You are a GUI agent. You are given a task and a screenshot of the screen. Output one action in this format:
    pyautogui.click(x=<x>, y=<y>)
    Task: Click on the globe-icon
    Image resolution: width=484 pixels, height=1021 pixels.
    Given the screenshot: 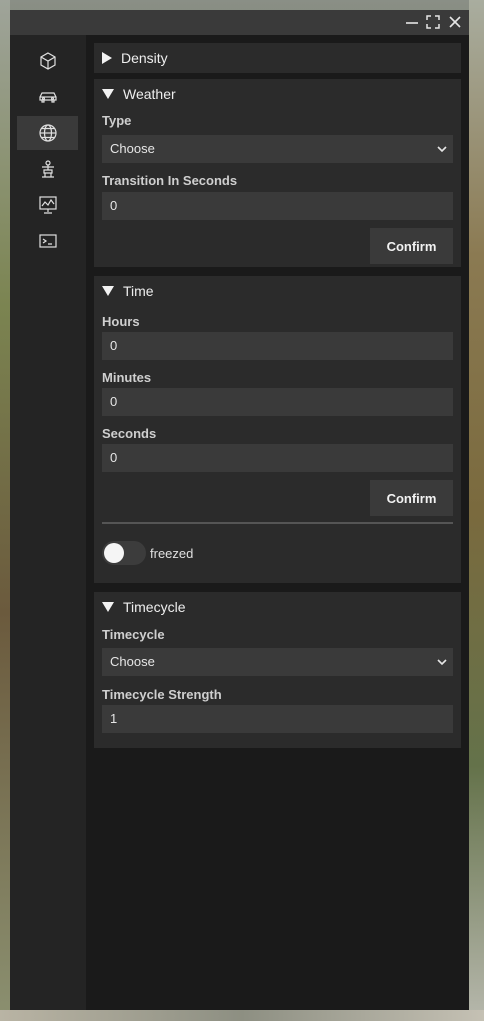 What is the action you would take?
    pyautogui.click(x=47, y=133)
    